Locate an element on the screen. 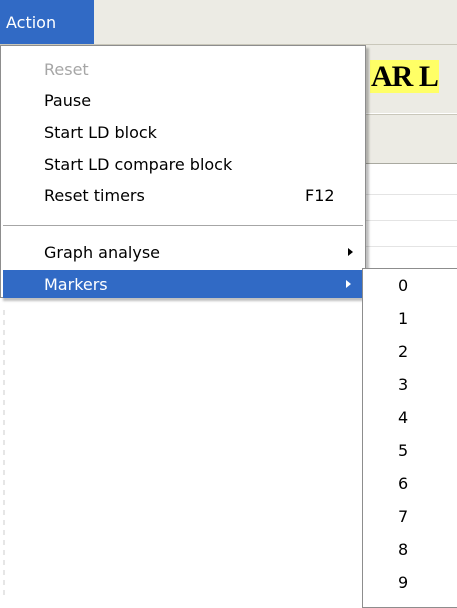  marker-item-1: 1 is located at coordinates (410, 318).